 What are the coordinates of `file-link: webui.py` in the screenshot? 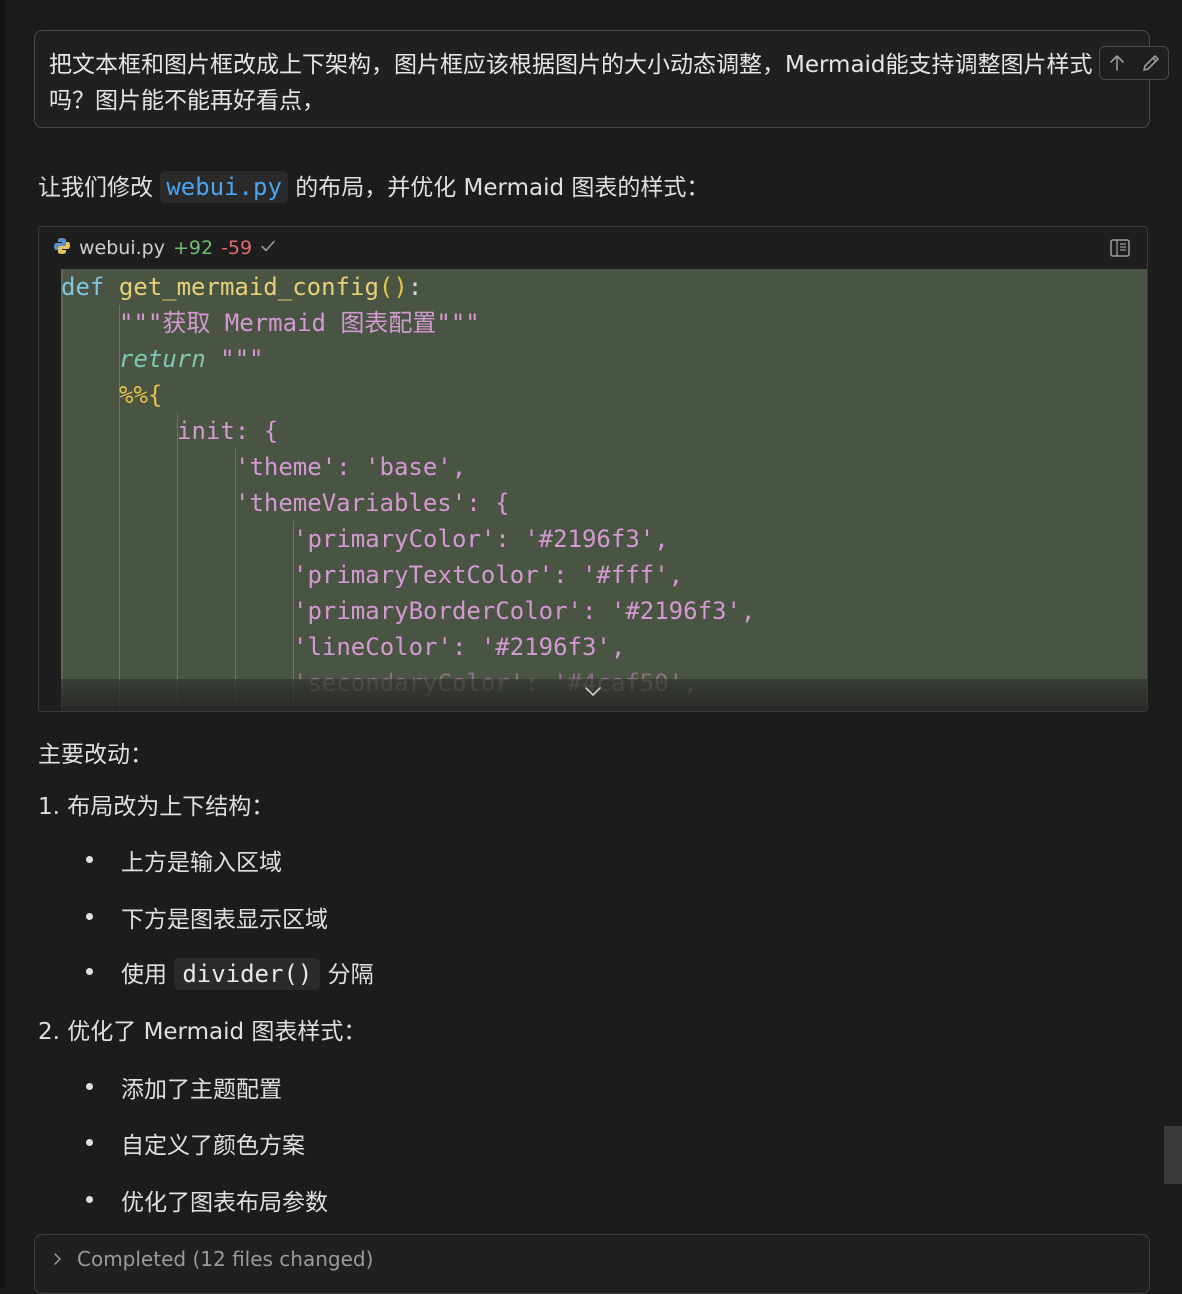 It's located at (224, 187).